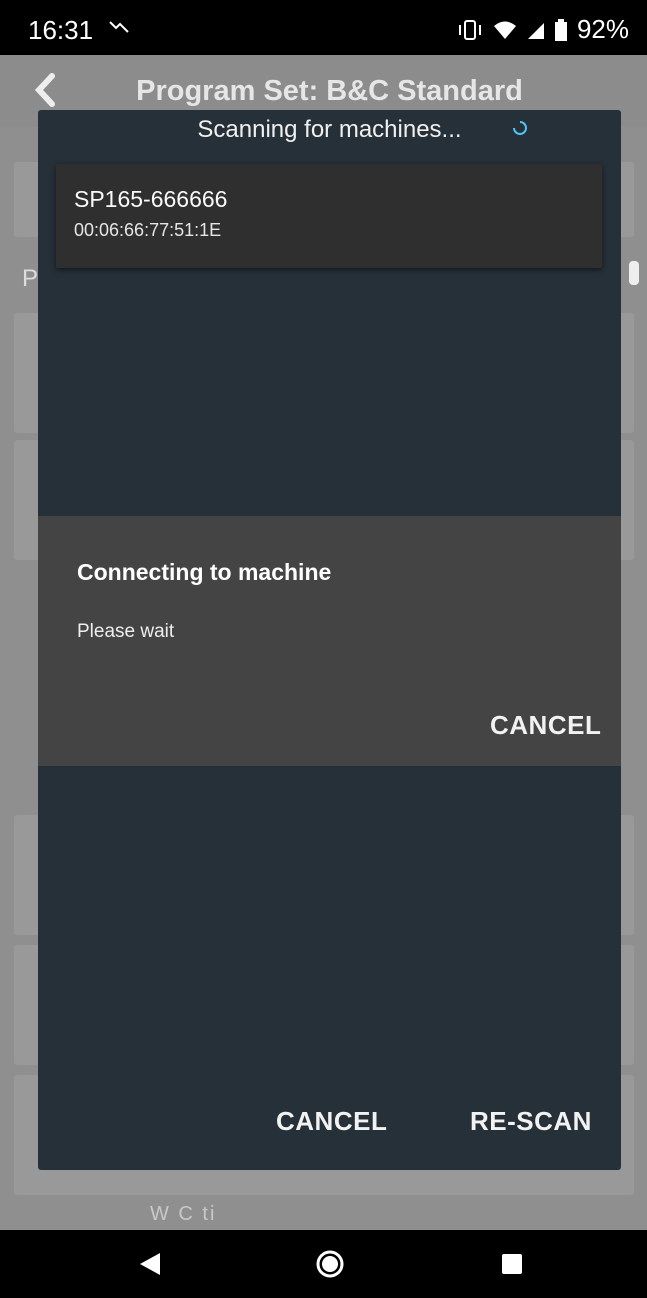  What do you see at coordinates (183, 1214) in the screenshot?
I see `background-bottom-text: W C ti` at bounding box center [183, 1214].